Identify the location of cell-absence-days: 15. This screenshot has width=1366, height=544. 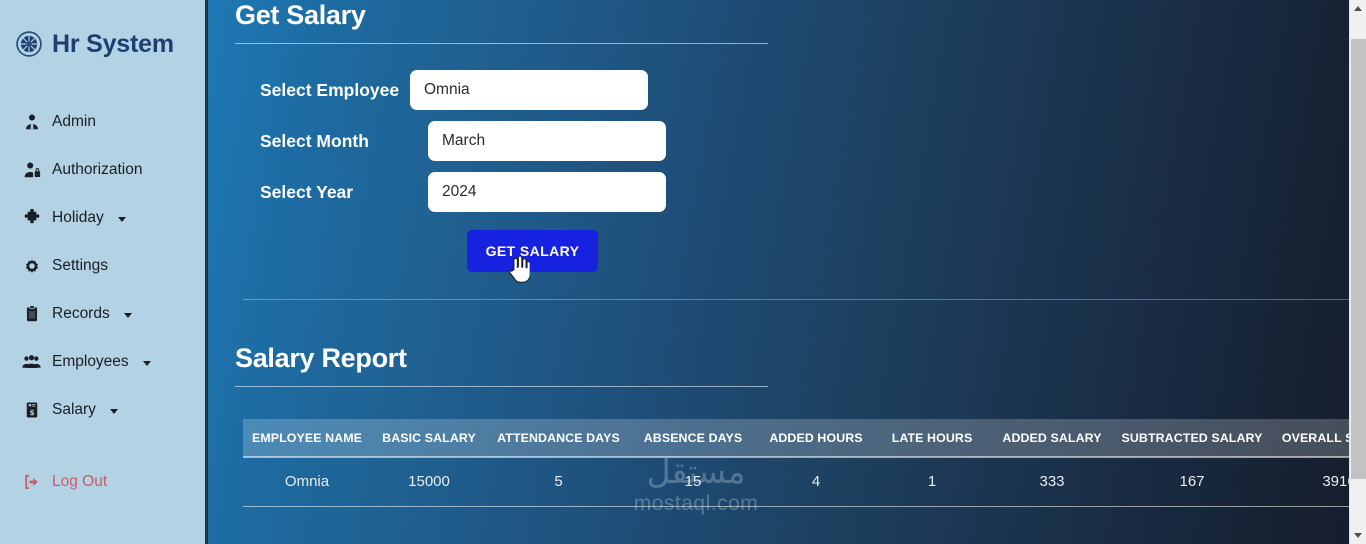
(693, 482).